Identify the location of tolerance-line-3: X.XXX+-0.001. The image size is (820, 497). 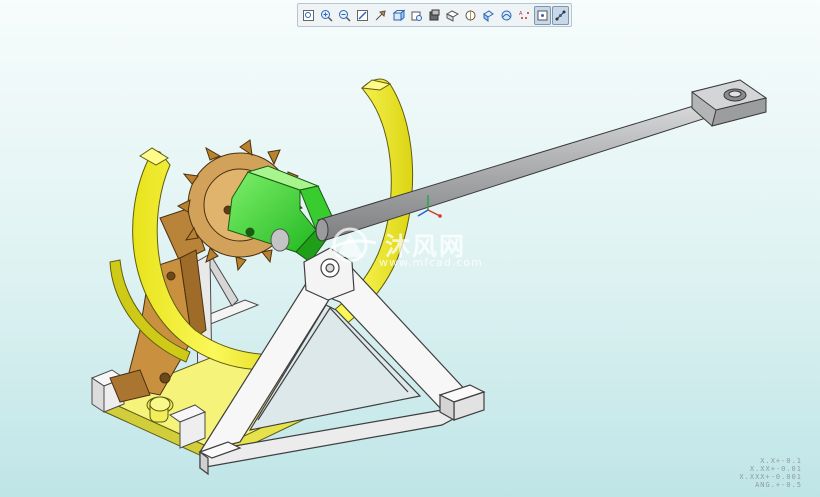
(770, 477).